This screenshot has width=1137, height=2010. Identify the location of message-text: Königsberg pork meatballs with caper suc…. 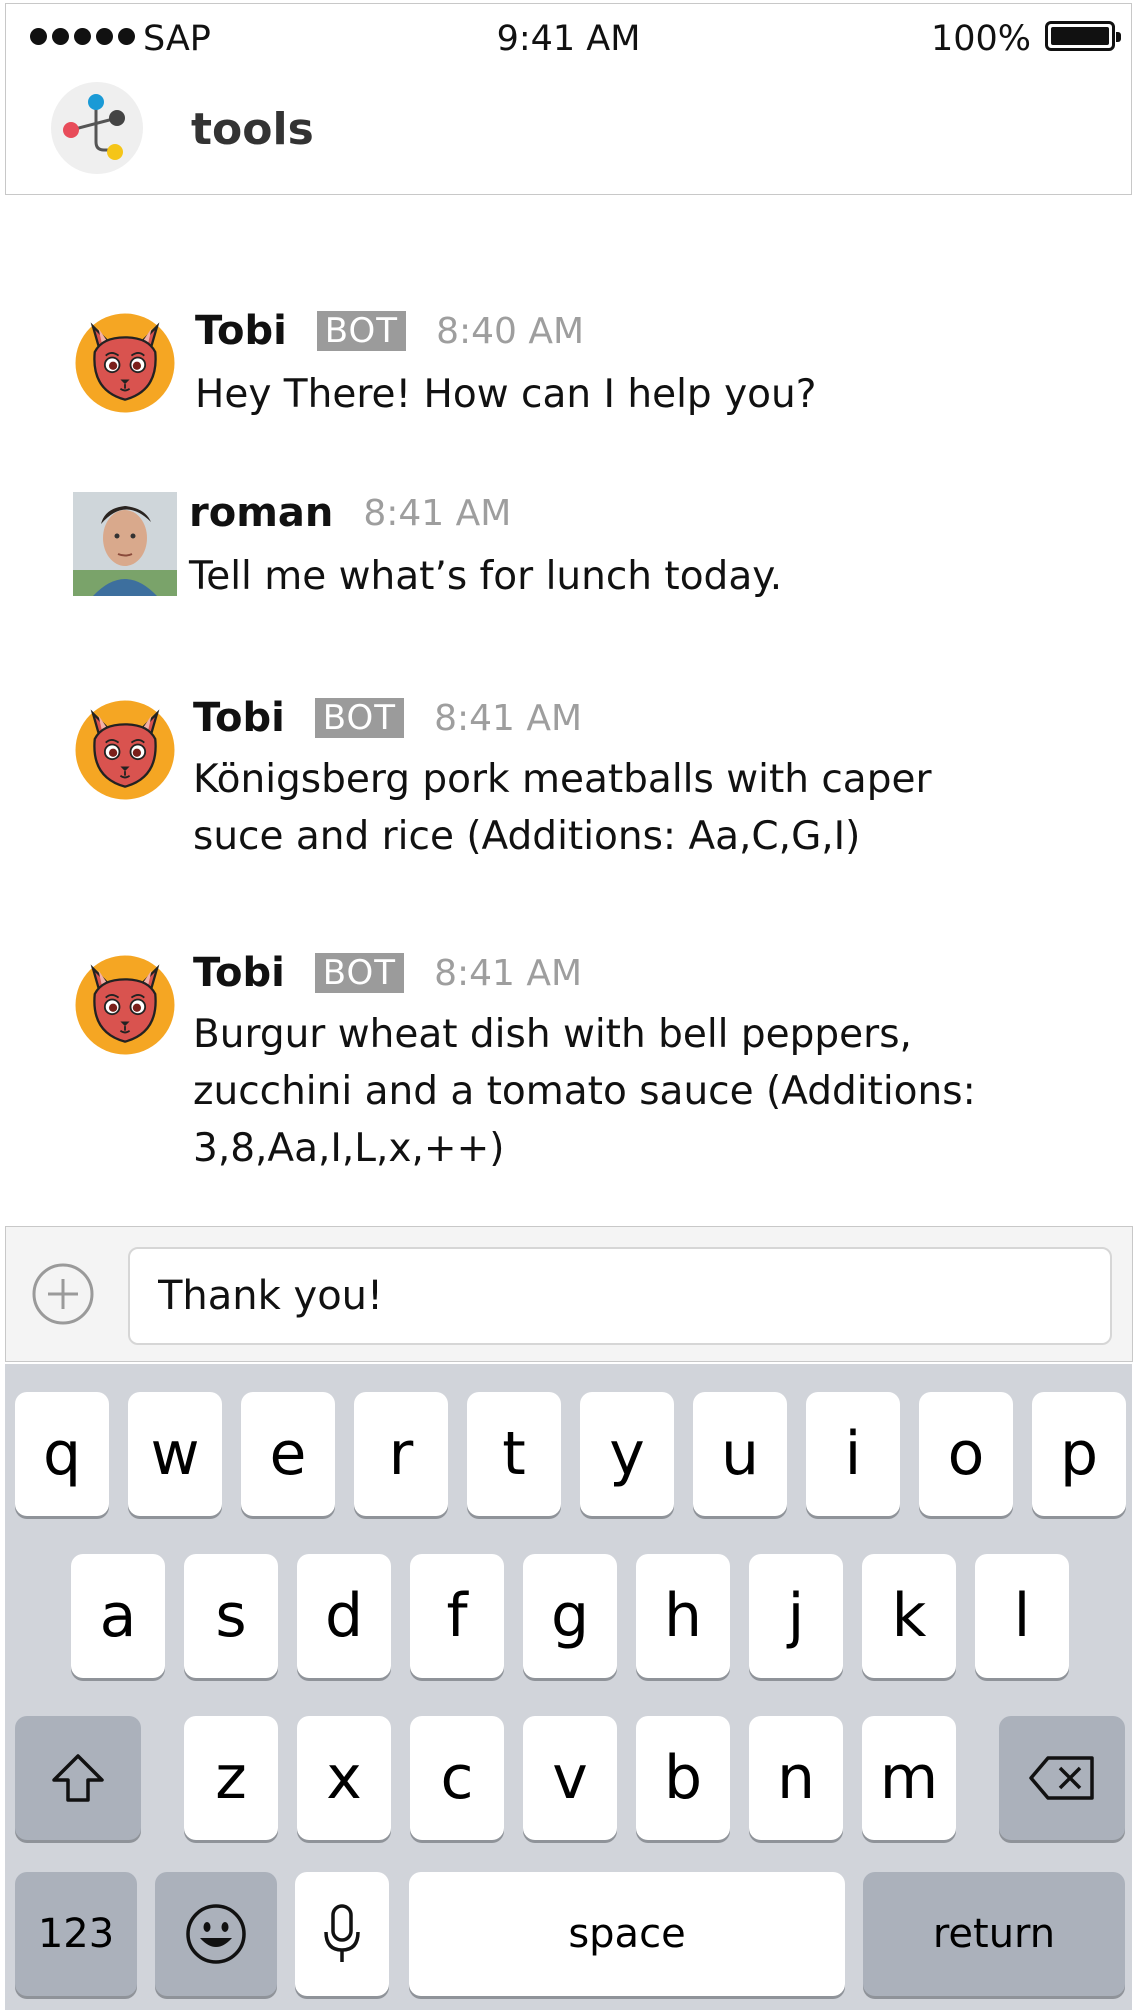
(562, 808).